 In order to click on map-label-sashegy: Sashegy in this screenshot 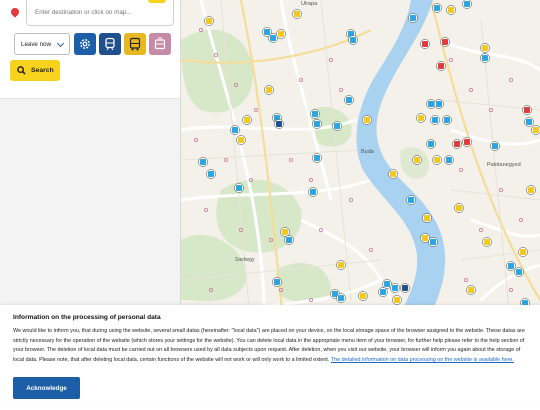, I will do `click(245, 260)`.